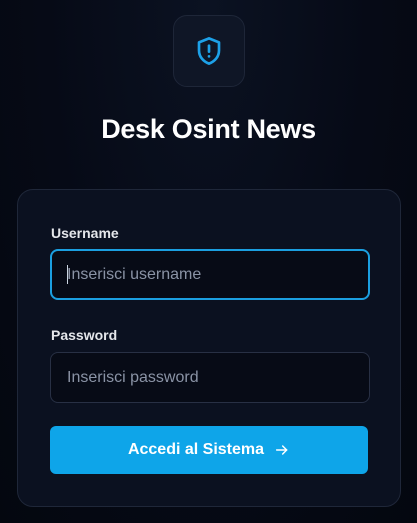 This screenshot has height=523, width=417. I want to click on text-caret, so click(67, 274).